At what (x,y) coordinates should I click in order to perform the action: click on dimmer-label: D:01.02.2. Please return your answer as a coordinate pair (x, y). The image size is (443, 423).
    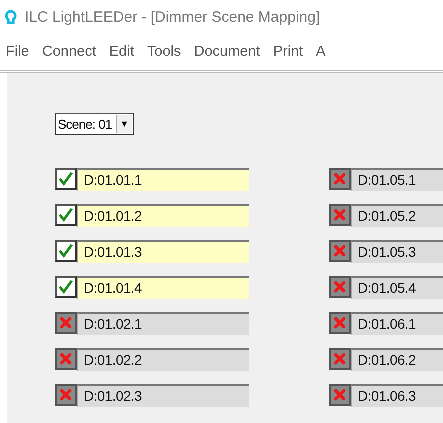
    Looking at the image, I should click on (163, 359).